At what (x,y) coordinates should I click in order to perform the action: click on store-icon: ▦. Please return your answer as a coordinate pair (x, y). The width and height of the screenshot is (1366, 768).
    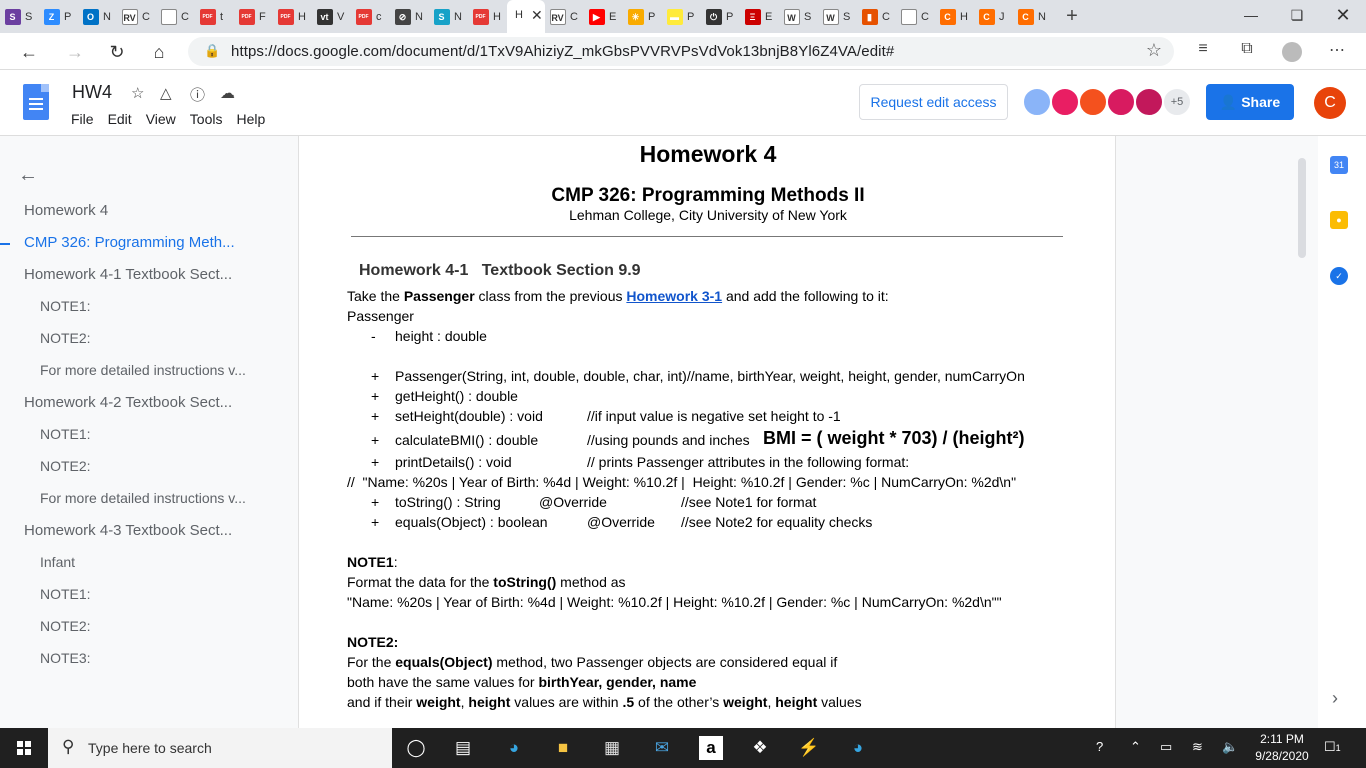
    Looking at the image, I should click on (612, 748).